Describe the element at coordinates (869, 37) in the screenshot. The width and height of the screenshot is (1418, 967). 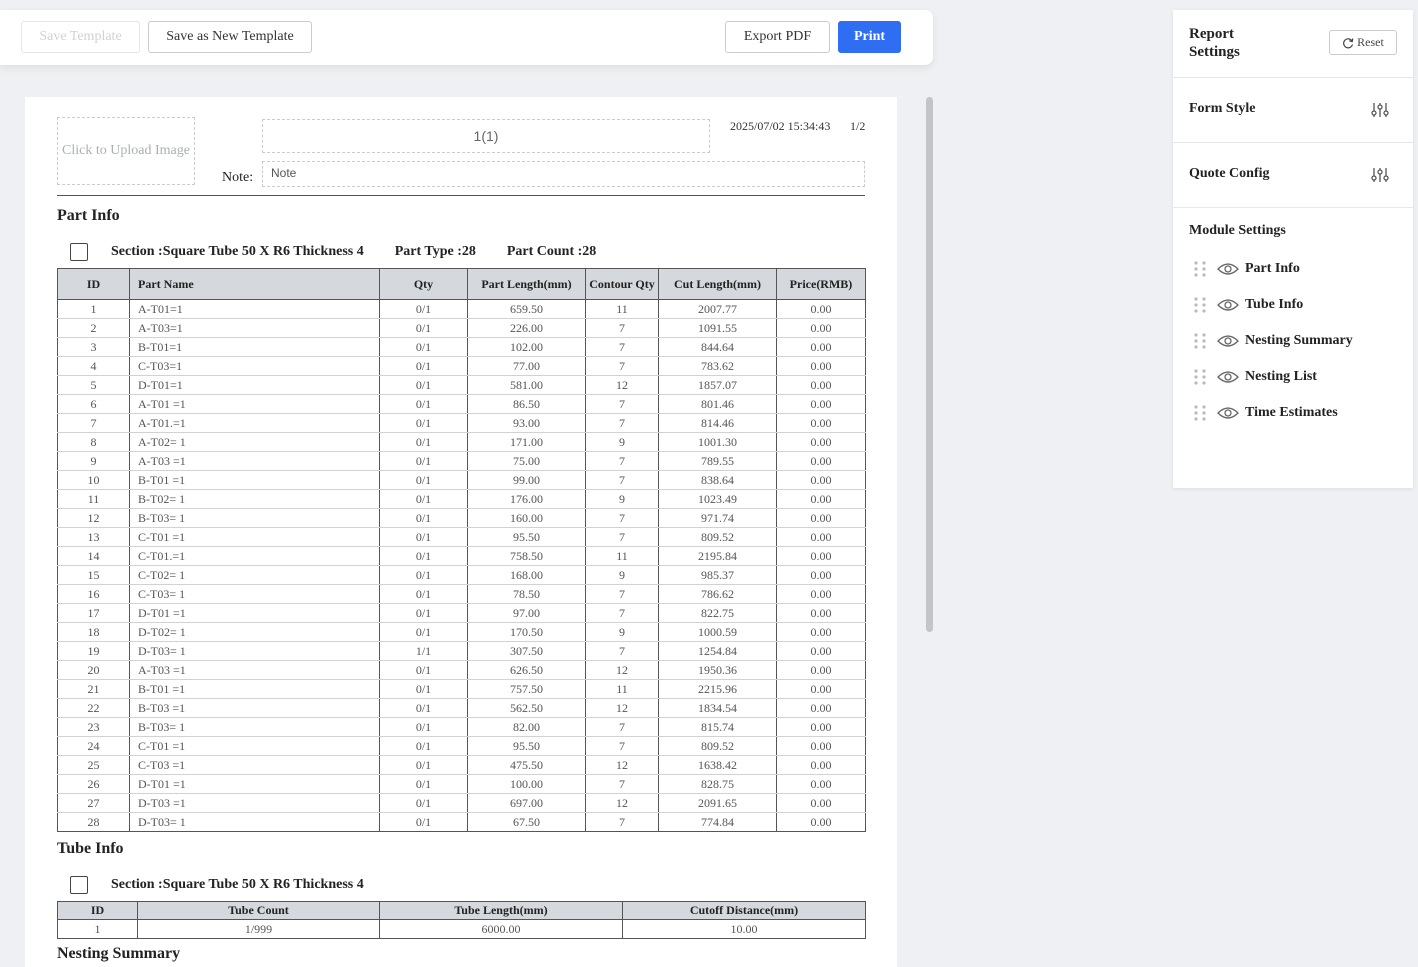
I see `print-button: Print` at that location.